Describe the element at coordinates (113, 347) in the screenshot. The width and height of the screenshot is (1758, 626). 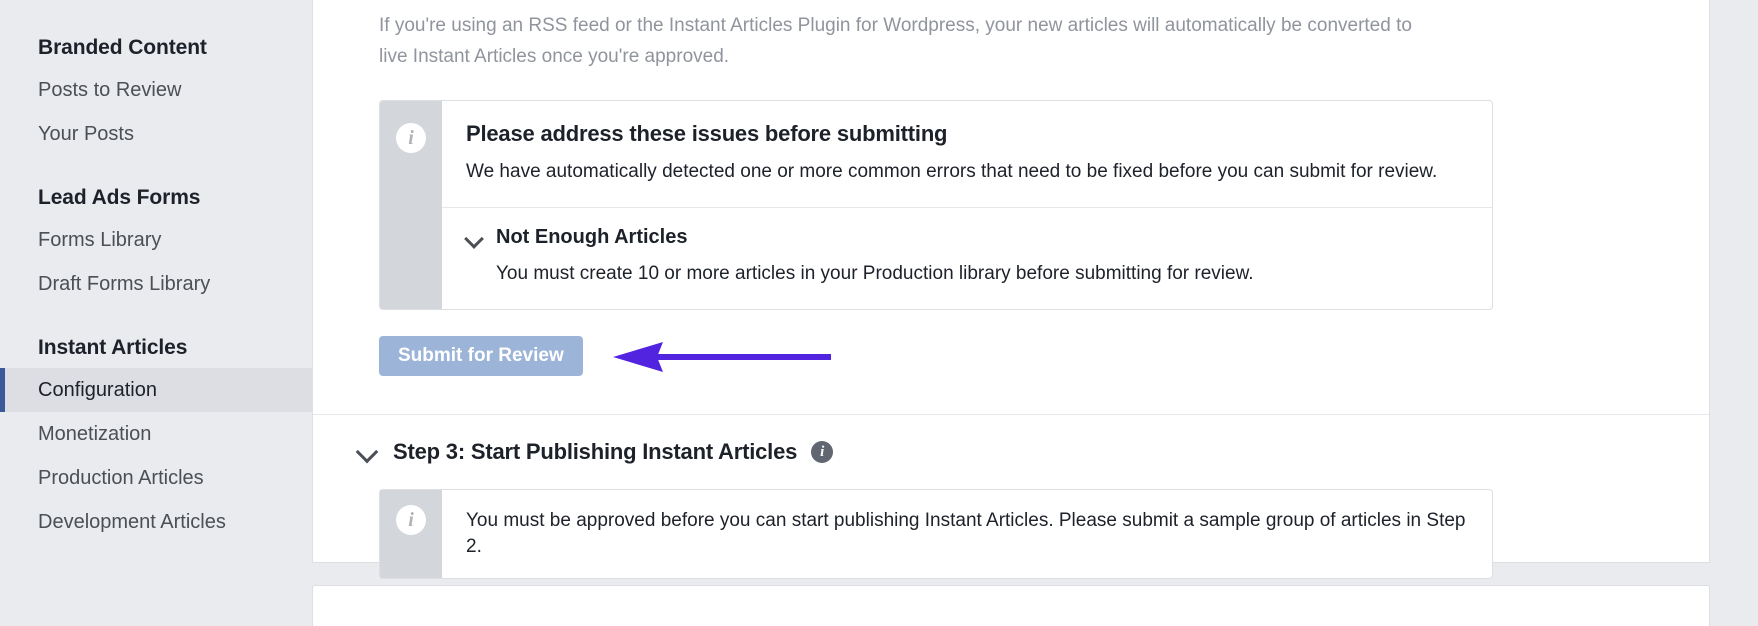
I see `sidebar-group-title-instant-articles: Instant Articles` at that location.